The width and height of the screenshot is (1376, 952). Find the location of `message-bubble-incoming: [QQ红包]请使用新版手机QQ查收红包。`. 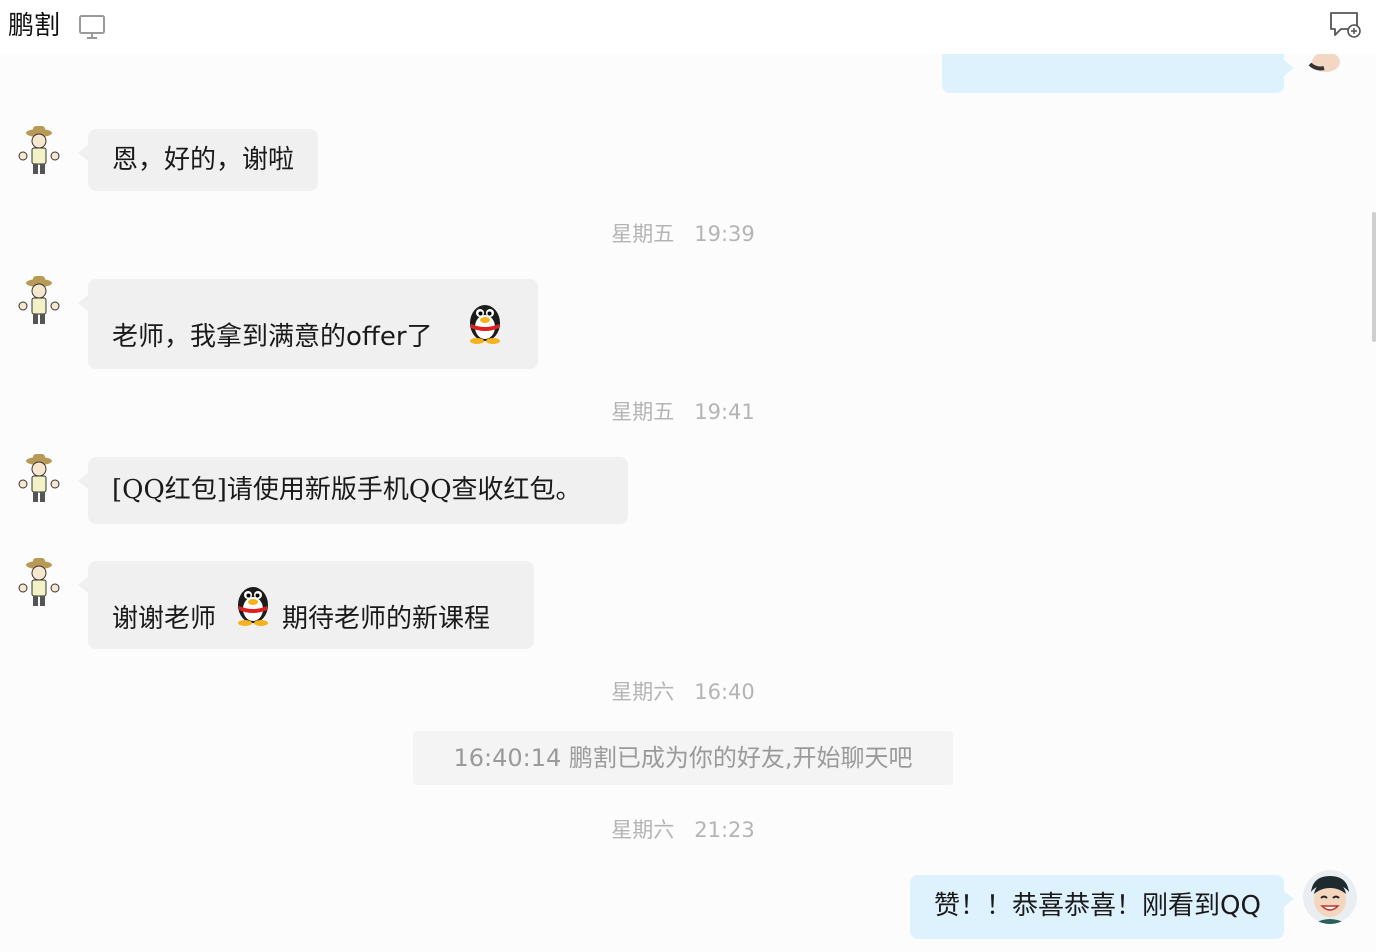

message-bubble-incoming: [QQ红包]请使用新版手机QQ查收红包。 is located at coordinates (353, 490).